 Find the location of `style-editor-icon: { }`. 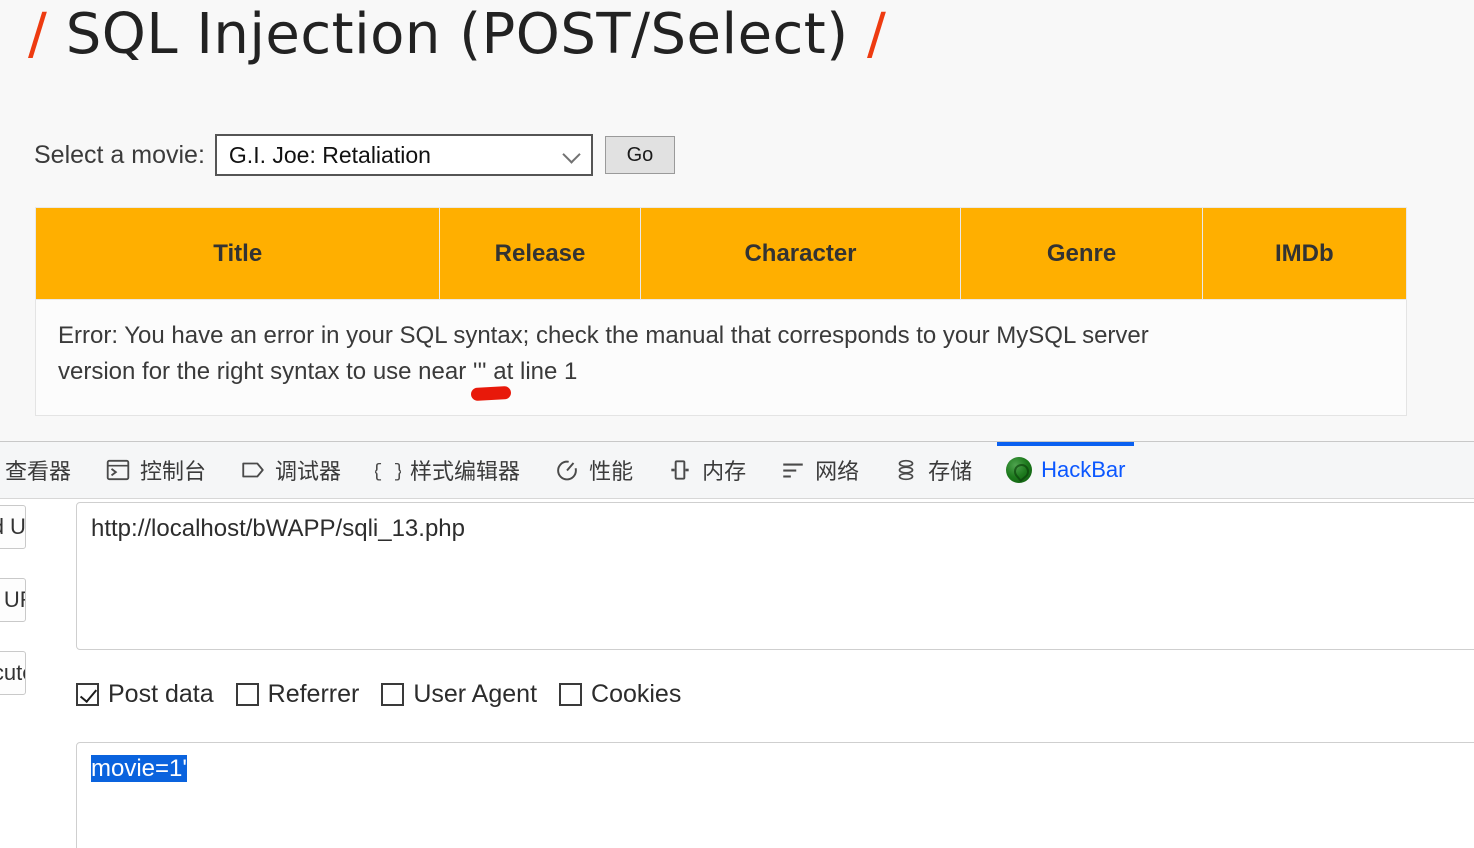

style-editor-icon: { } is located at coordinates (387, 470).